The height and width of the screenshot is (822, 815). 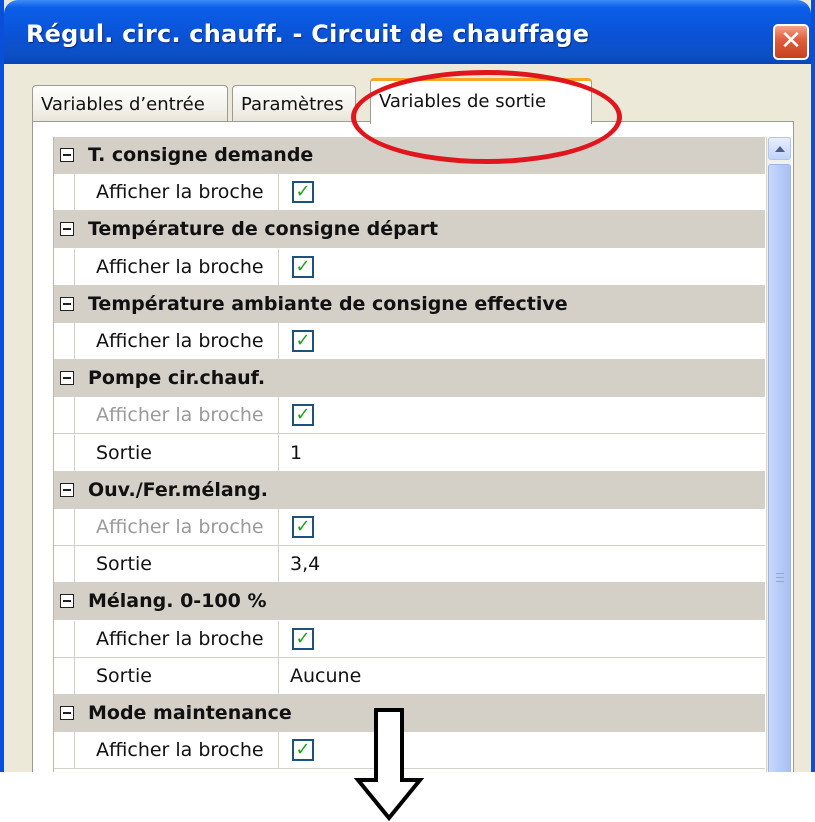 What do you see at coordinates (409, 676) in the screenshot?
I see `property-row: Sortie Aucune` at bounding box center [409, 676].